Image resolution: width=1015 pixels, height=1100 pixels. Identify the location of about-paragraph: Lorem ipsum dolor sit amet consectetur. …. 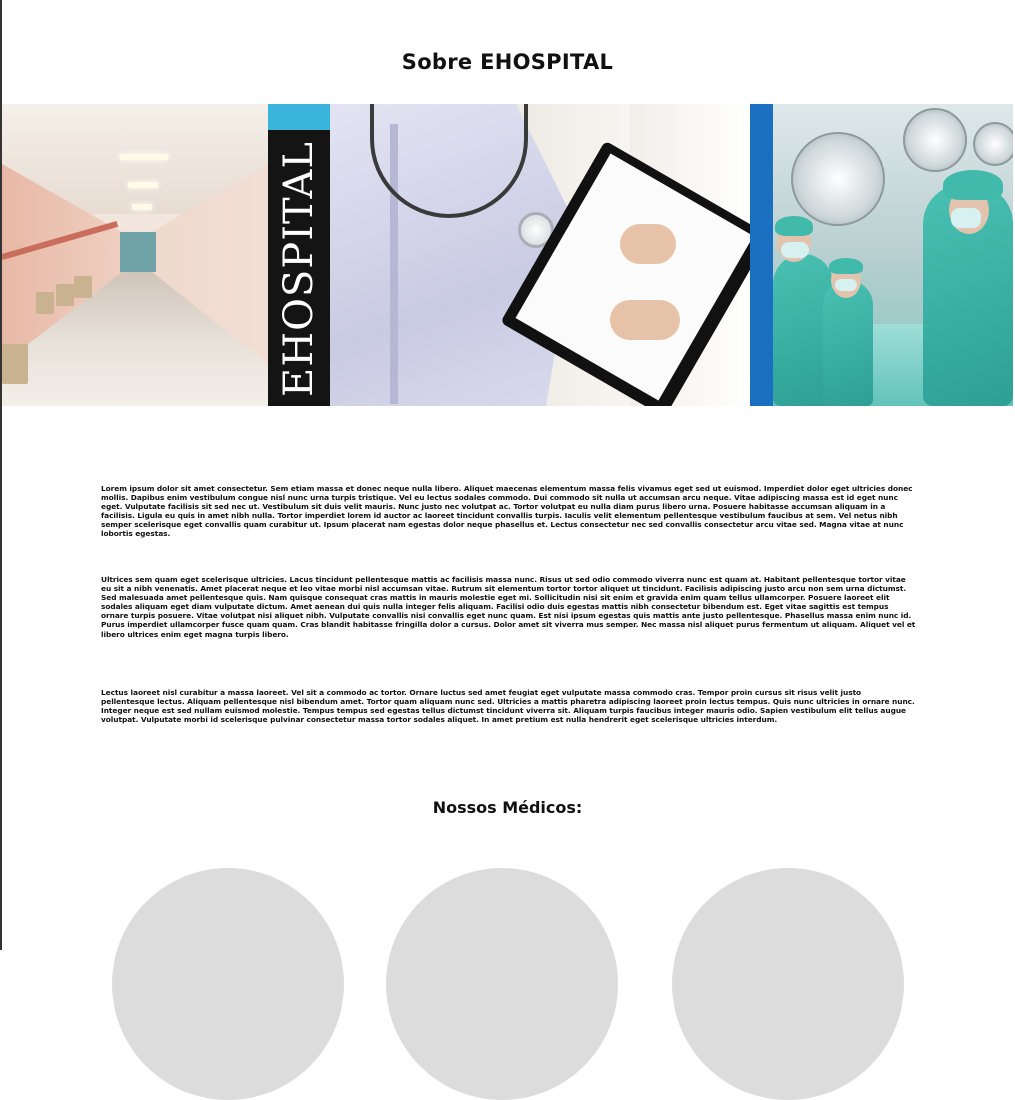
(507, 511).